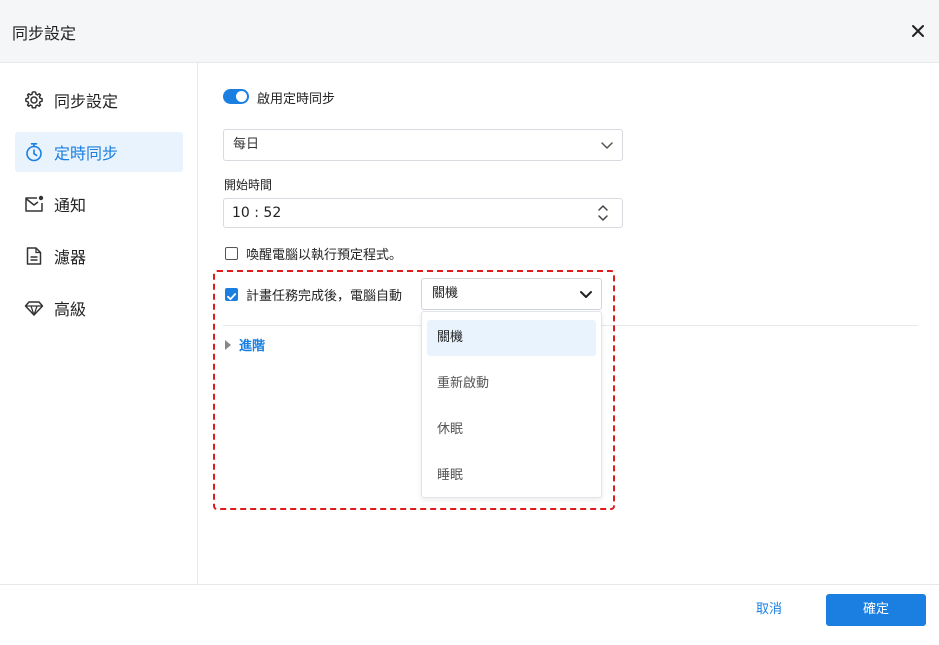  I want to click on power-option-hibernate: 休眠, so click(511, 430).